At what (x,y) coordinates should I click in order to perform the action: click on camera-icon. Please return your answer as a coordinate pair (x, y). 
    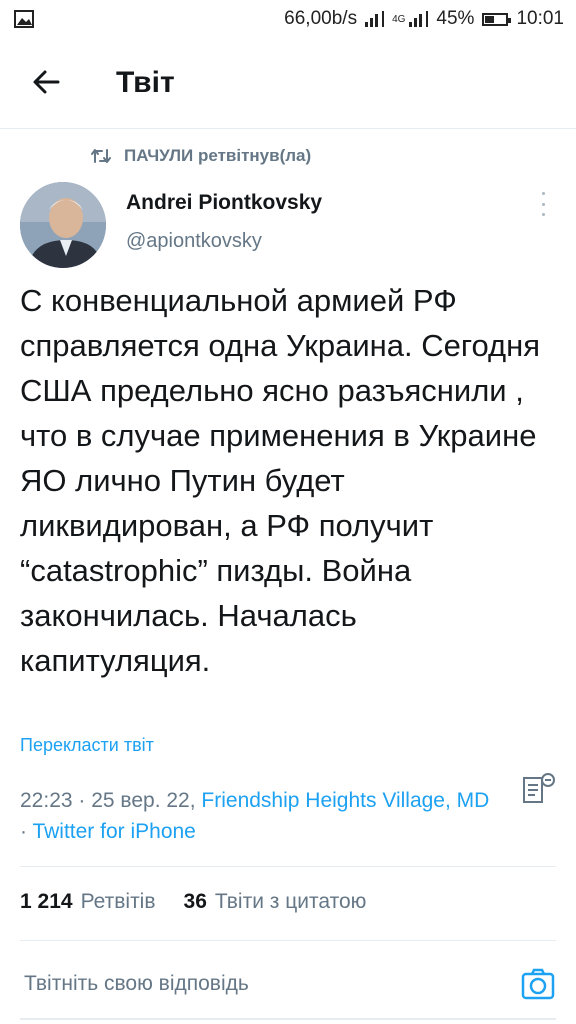
    Looking at the image, I should click on (538, 984).